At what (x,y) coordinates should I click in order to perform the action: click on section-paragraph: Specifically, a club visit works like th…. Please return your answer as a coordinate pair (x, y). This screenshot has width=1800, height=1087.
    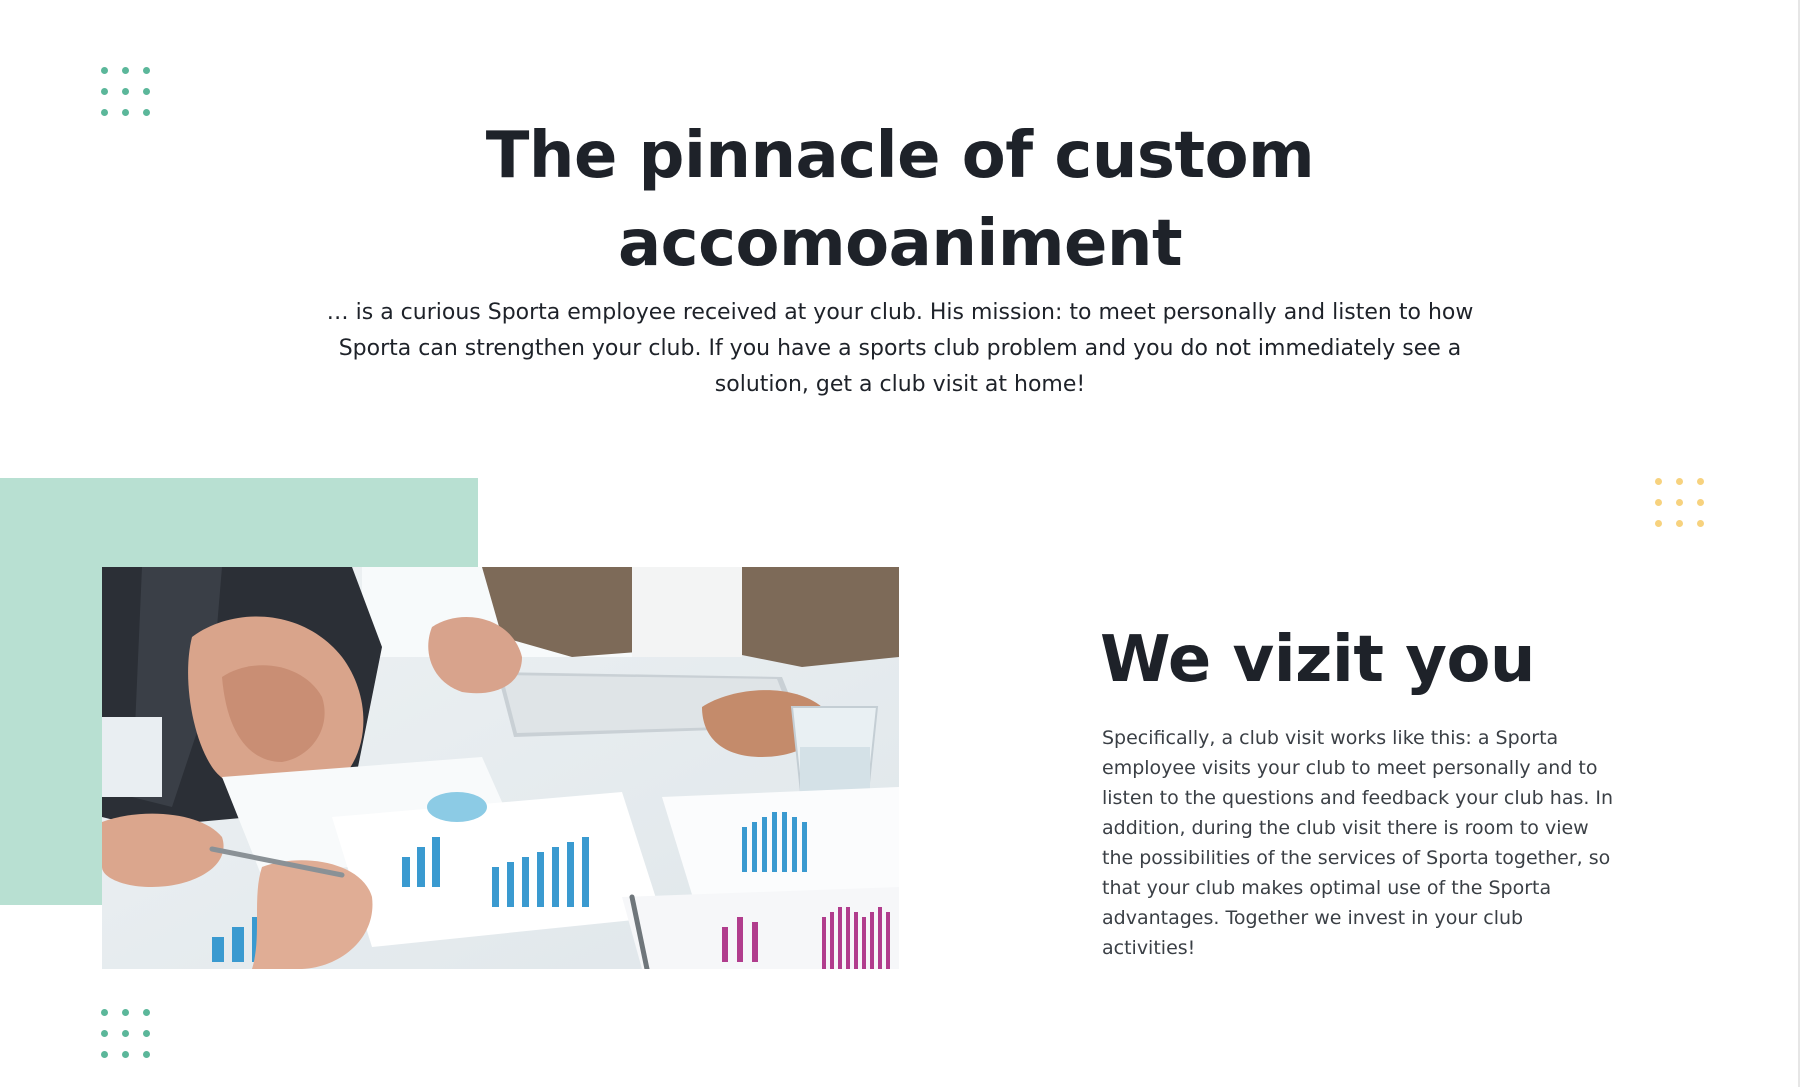
    Looking at the image, I should click on (1358, 843).